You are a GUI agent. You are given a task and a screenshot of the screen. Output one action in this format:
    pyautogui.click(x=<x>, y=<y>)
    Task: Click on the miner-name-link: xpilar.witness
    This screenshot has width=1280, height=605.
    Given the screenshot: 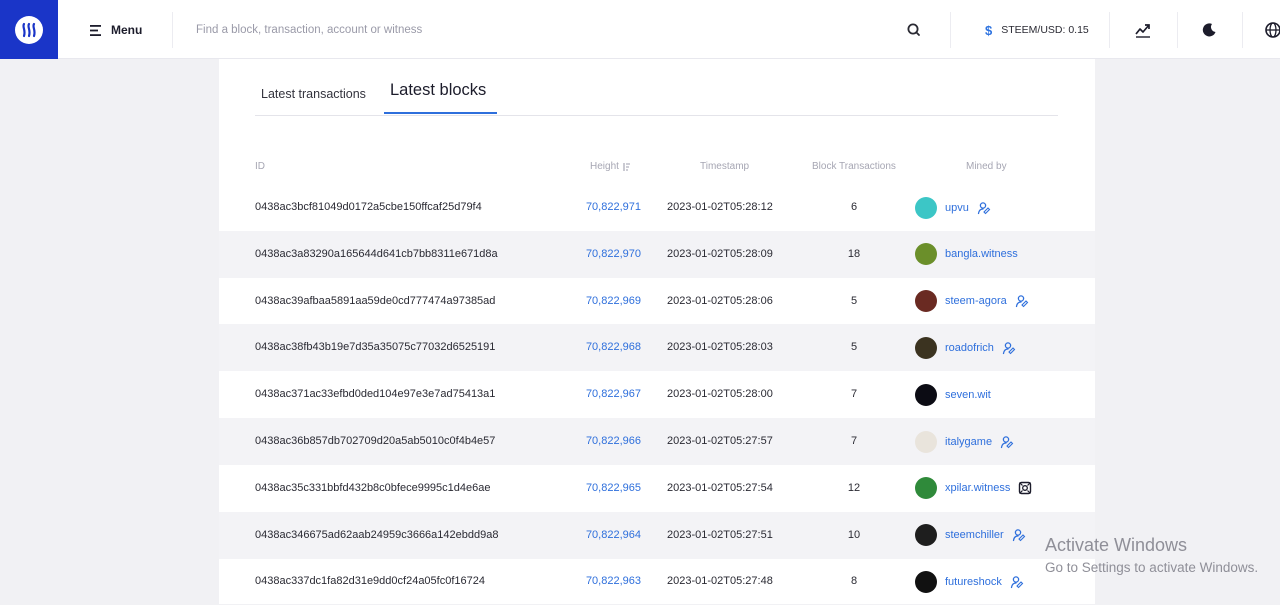 What is the action you would take?
    pyautogui.click(x=977, y=488)
    